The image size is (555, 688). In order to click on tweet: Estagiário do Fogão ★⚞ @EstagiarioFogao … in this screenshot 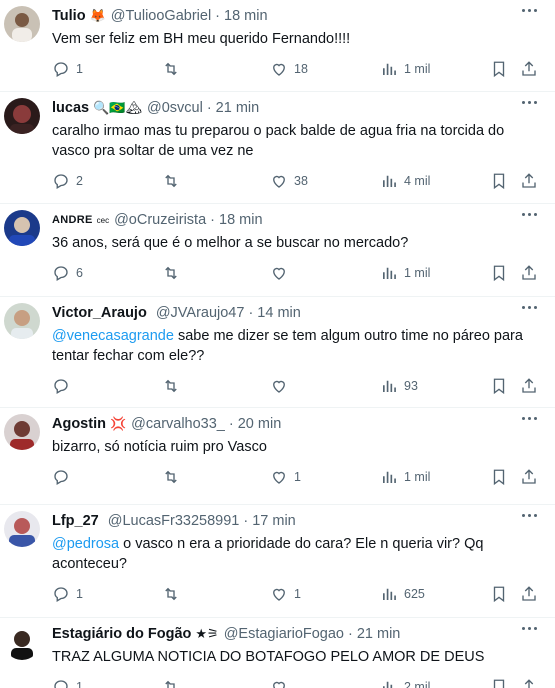, I will do `click(277, 653)`.